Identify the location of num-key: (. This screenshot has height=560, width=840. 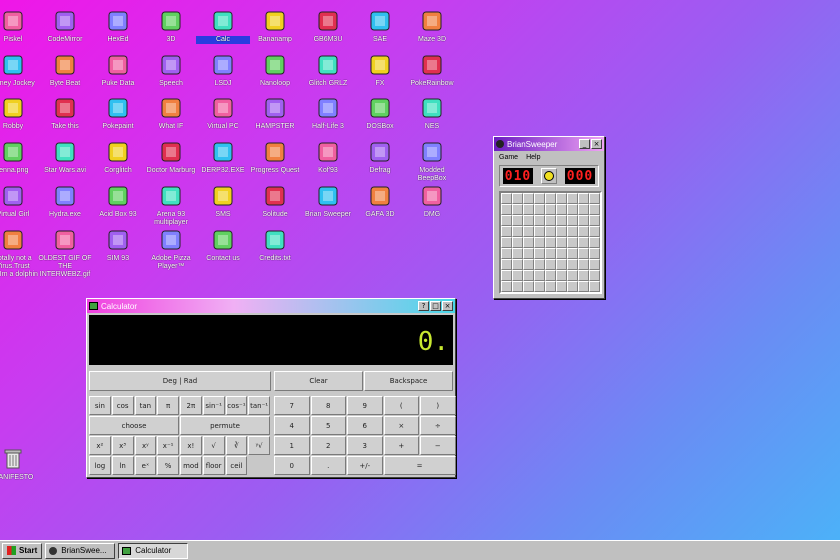
(401, 405).